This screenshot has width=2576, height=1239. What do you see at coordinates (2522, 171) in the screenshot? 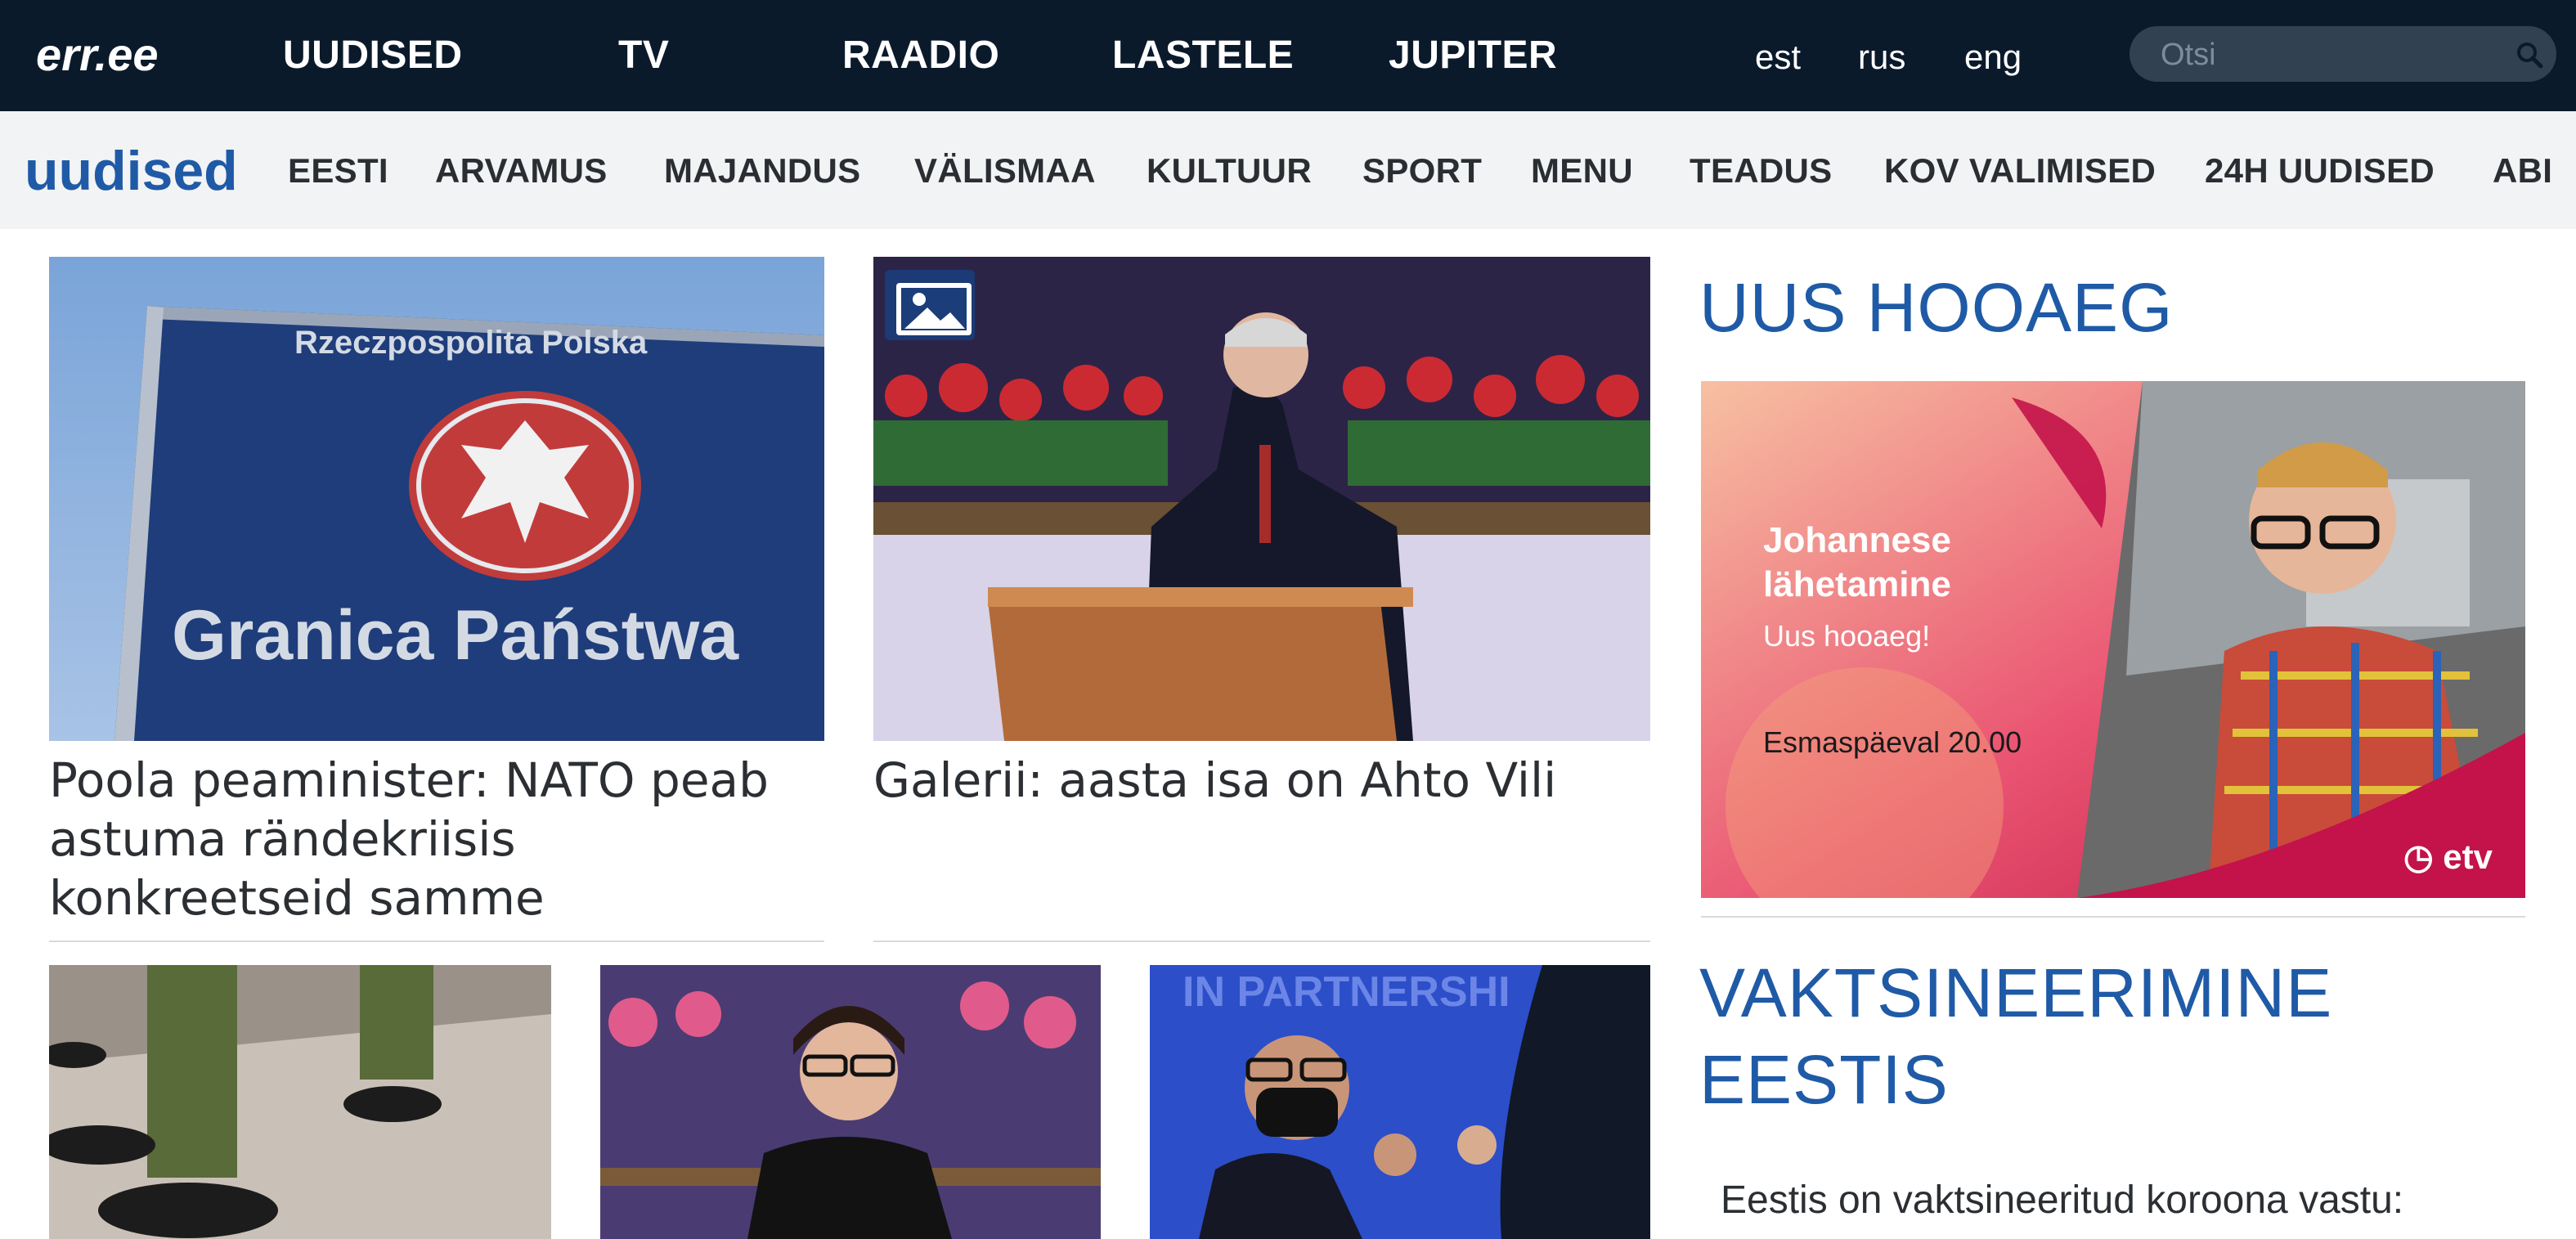
I see `section-item-abi: ABI` at bounding box center [2522, 171].